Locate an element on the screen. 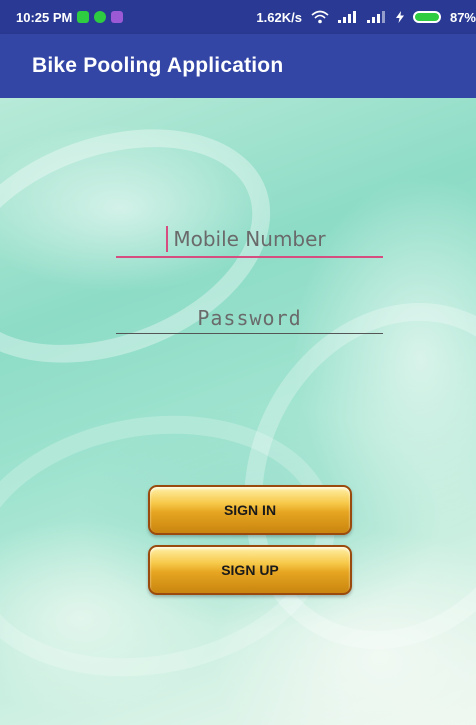 This screenshot has width=476, height=725. status-right: 1.62K/s 87% is located at coordinates (366, 17).